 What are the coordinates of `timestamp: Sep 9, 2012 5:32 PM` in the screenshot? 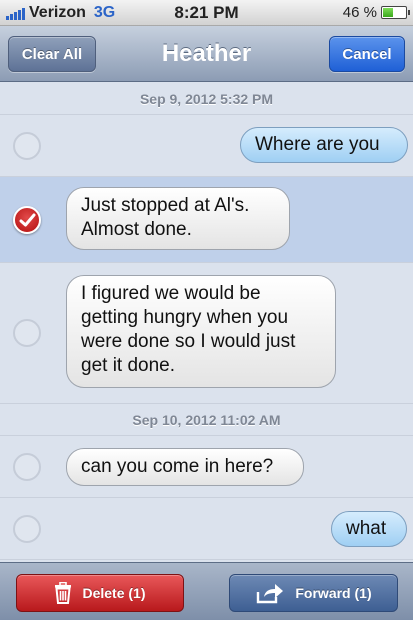 It's located at (206, 99).